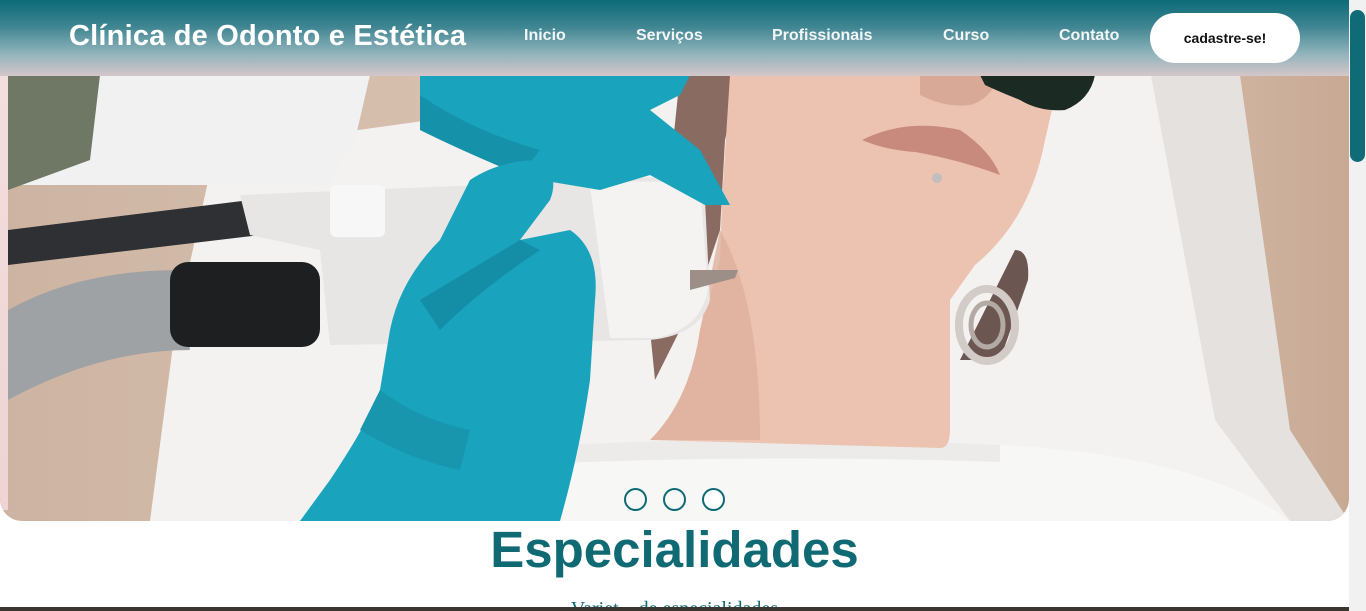 This screenshot has width=1366, height=611. What do you see at coordinates (1225, 38) in the screenshot?
I see `signup-button: cadastre-se!` at bounding box center [1225, 38].